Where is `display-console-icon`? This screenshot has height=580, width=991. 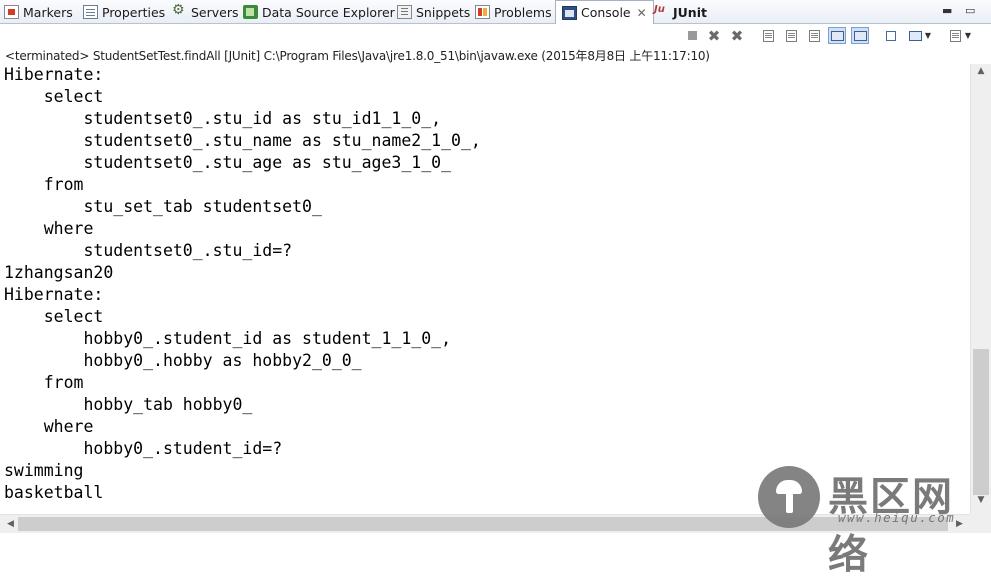 display-console-icon is located at coordinates (915, 35).